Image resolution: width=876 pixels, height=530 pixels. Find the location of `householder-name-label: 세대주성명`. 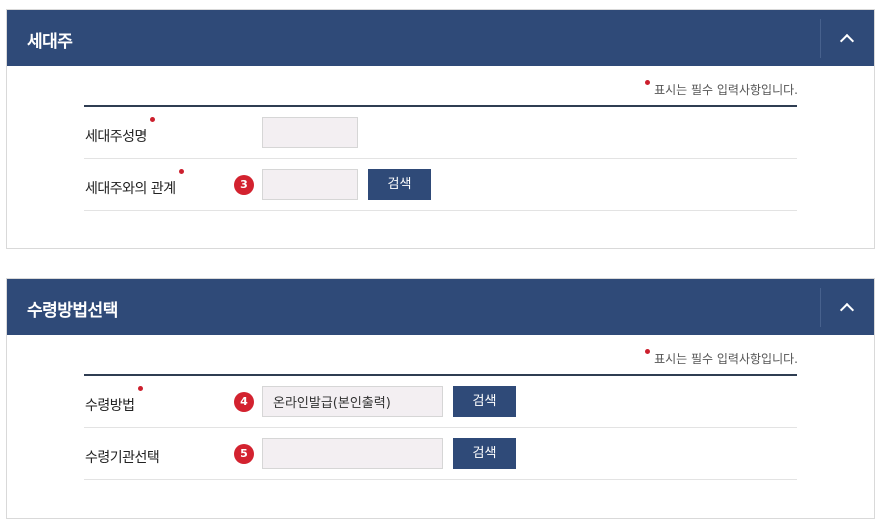

householder-name-label: 세대주성명 is located at coordinates (120, 131).